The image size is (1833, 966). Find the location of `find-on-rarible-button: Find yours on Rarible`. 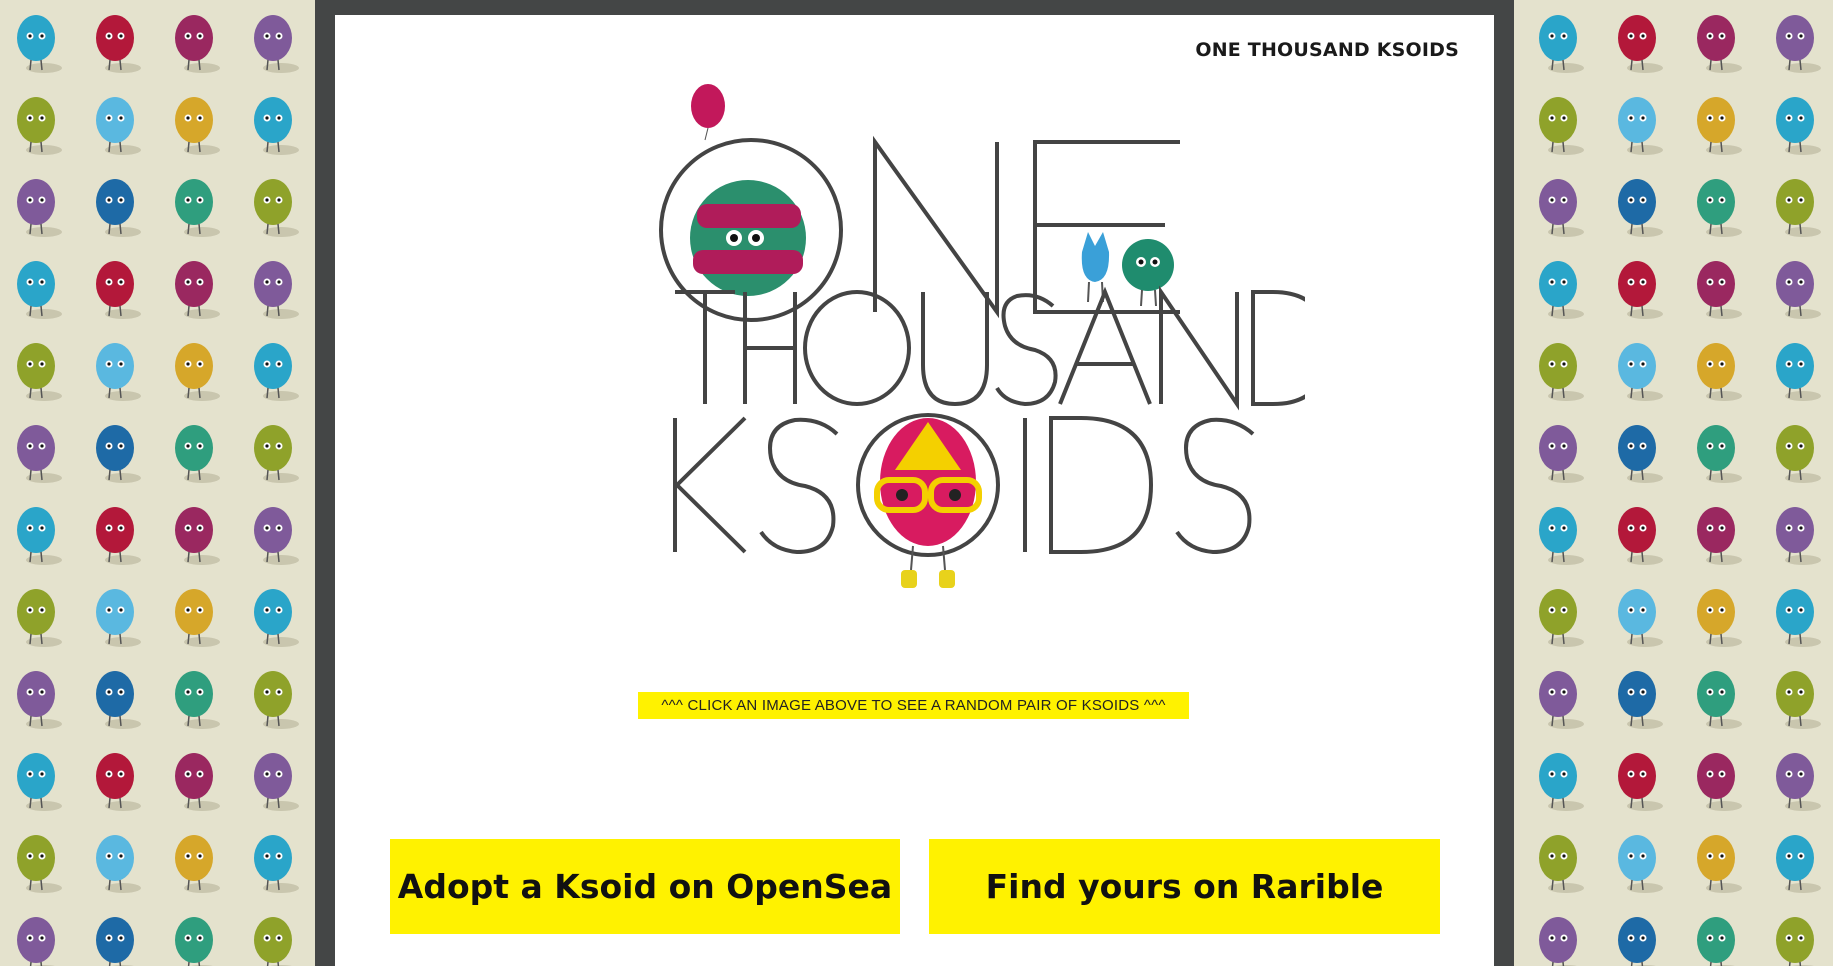

find-on-rarible-button: Find yours on Rarible is located at coordinates (1184, 886).